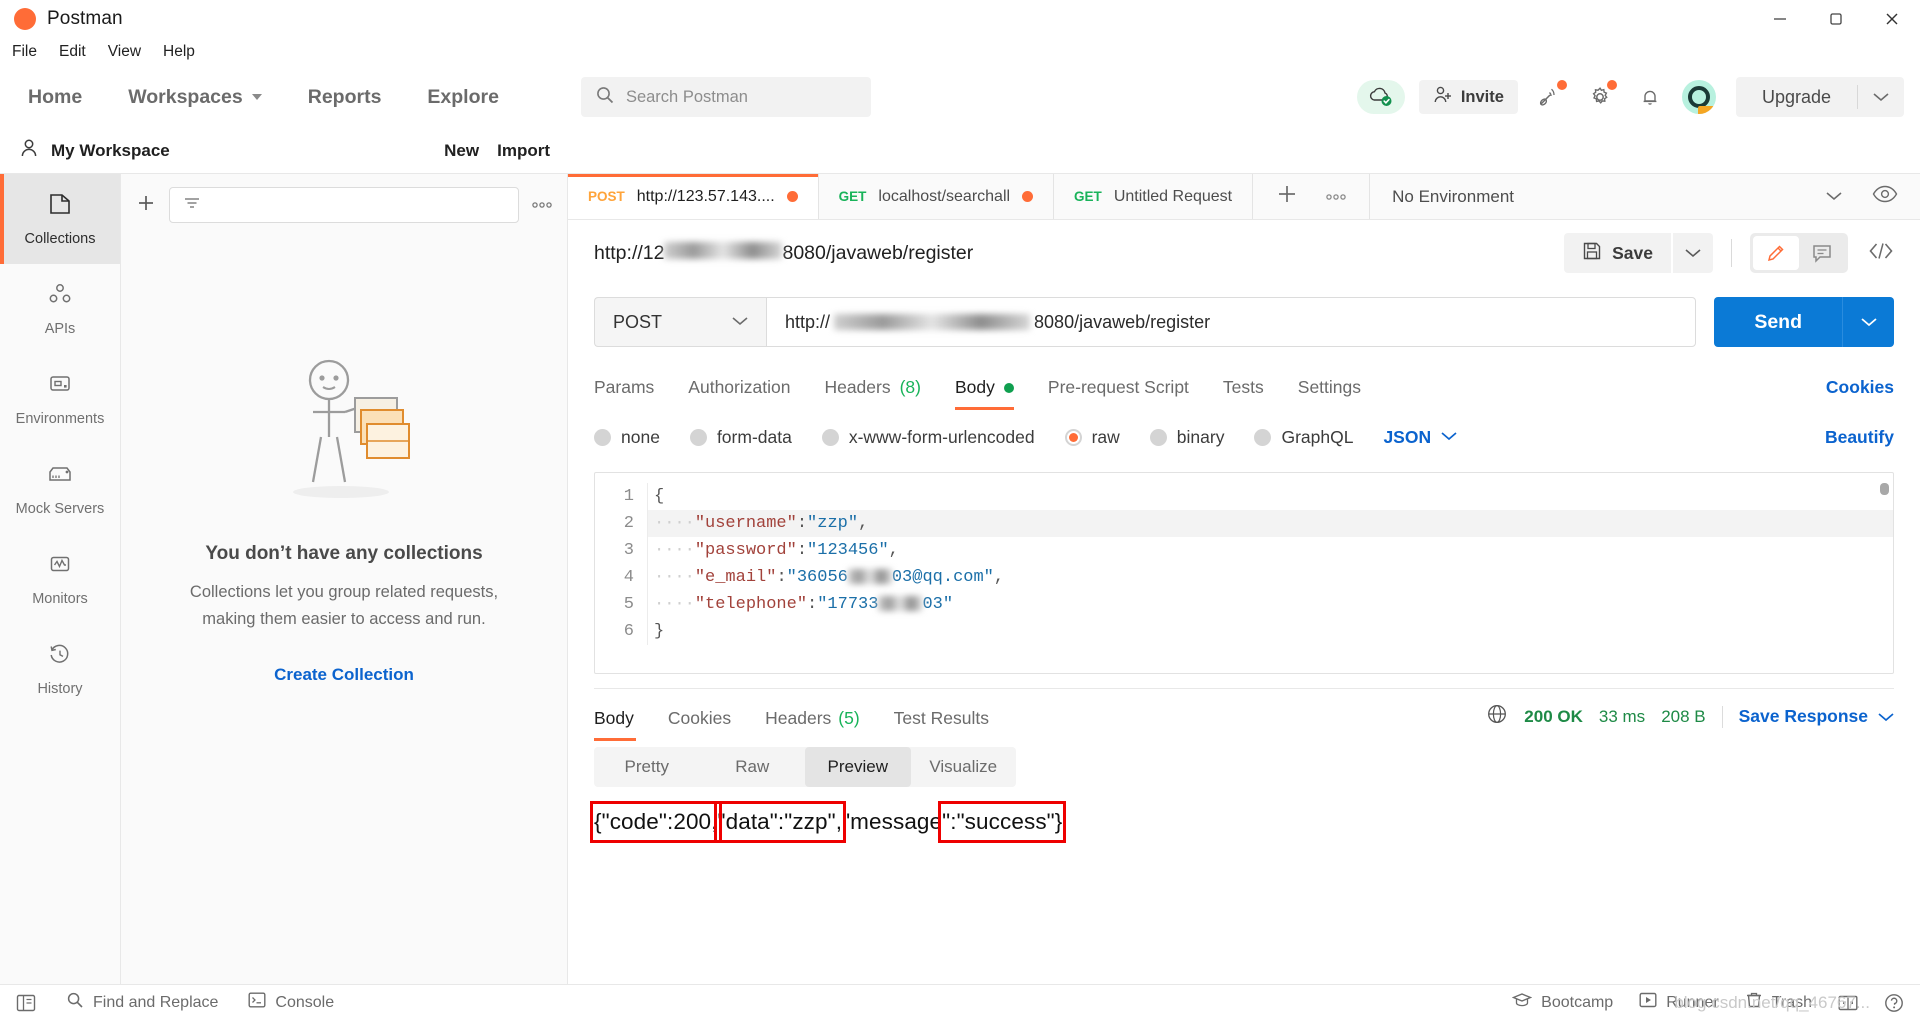 This screenshot has width=1920, height=1020. I want to click on tab-settings: Settings, so click(1329, 393).